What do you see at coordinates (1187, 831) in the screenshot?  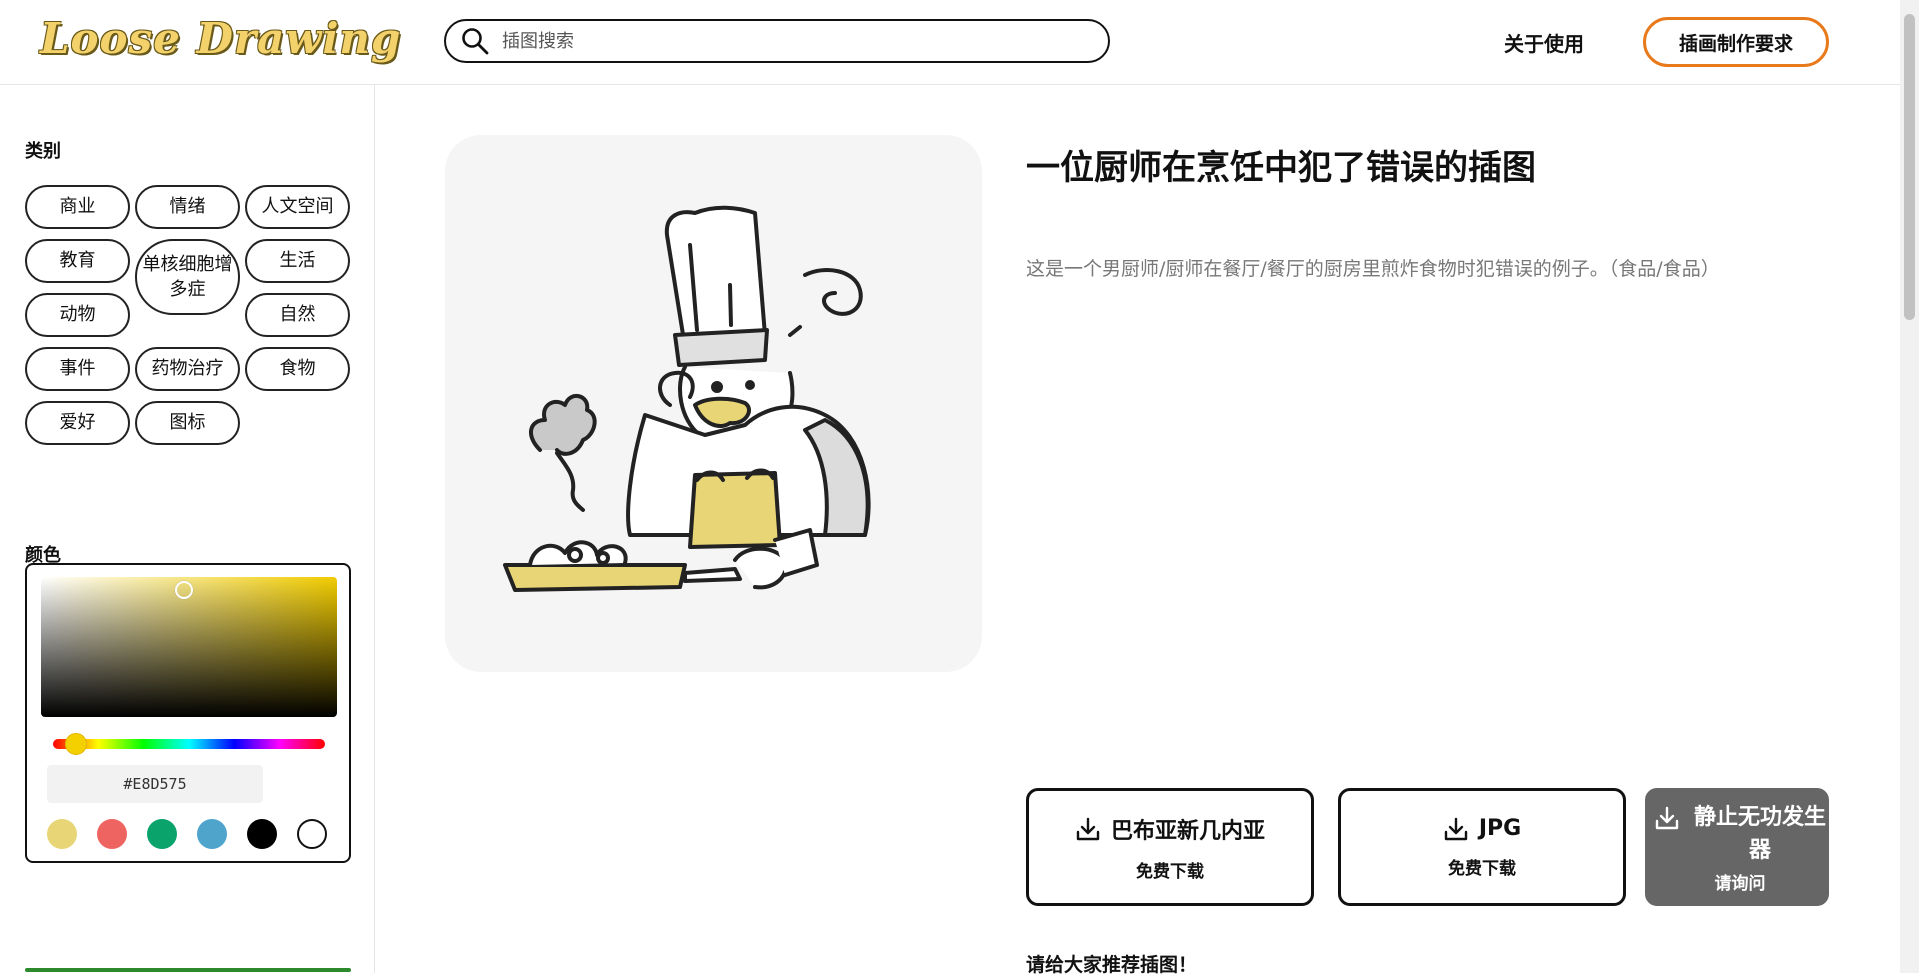 I see `download-label: 巴布亚新几内亚` at bounding box center [1187, 831].